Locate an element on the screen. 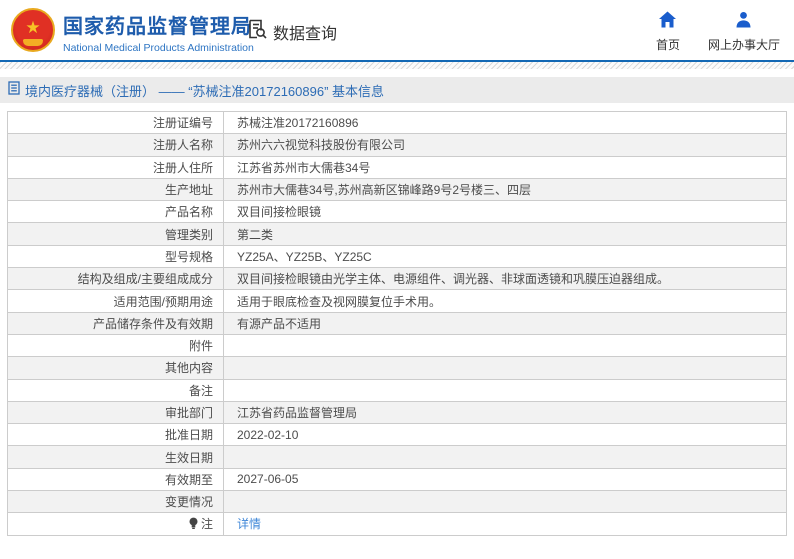 This screenshot has height=559, width=794. nav-item-service-hall: 网上办事大厅 is located at coordinates (744, 32).